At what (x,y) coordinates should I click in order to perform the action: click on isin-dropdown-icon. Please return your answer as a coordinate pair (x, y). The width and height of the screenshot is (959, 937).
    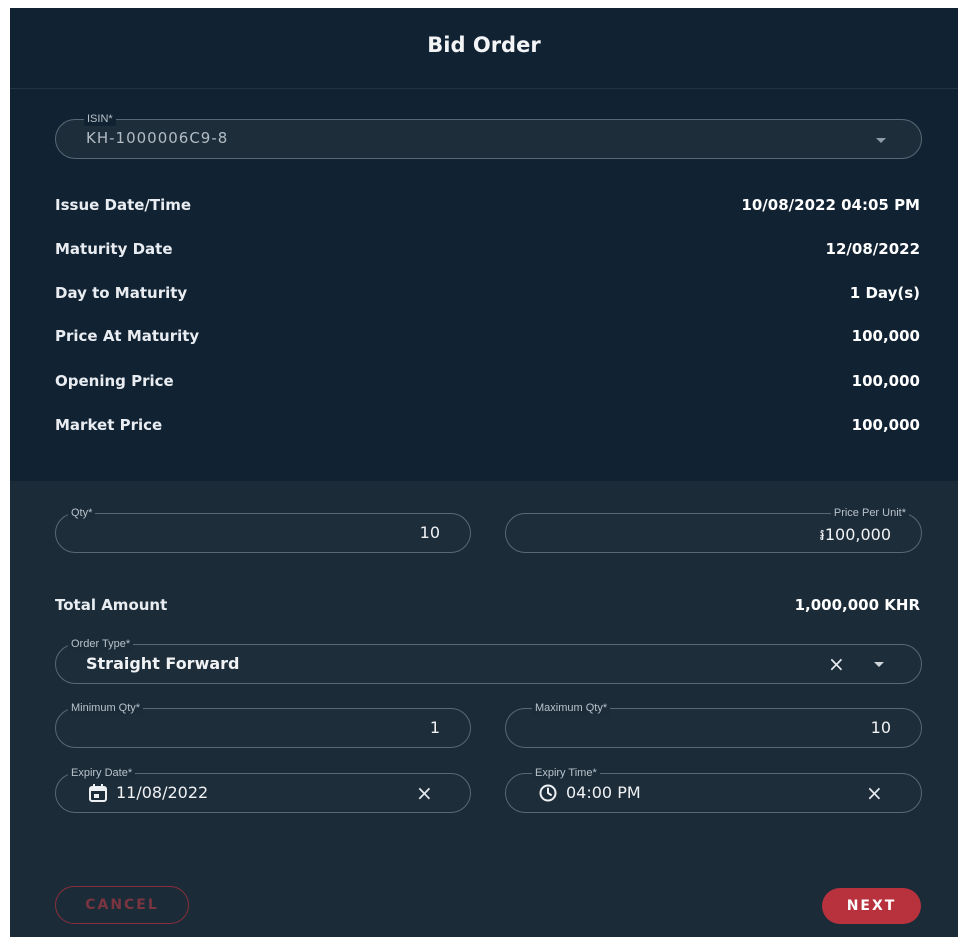
    Looking at the image, I should click on (881, 140).